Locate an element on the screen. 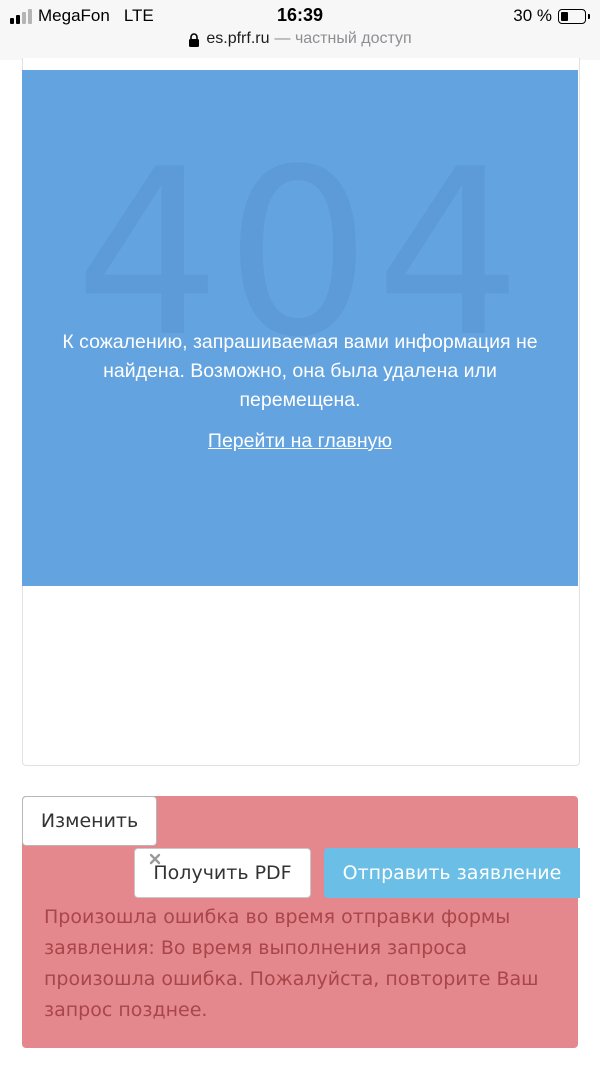 The image size is (600, 1066). private-access-label: — частный доступ is located at coordinates (343, 38).